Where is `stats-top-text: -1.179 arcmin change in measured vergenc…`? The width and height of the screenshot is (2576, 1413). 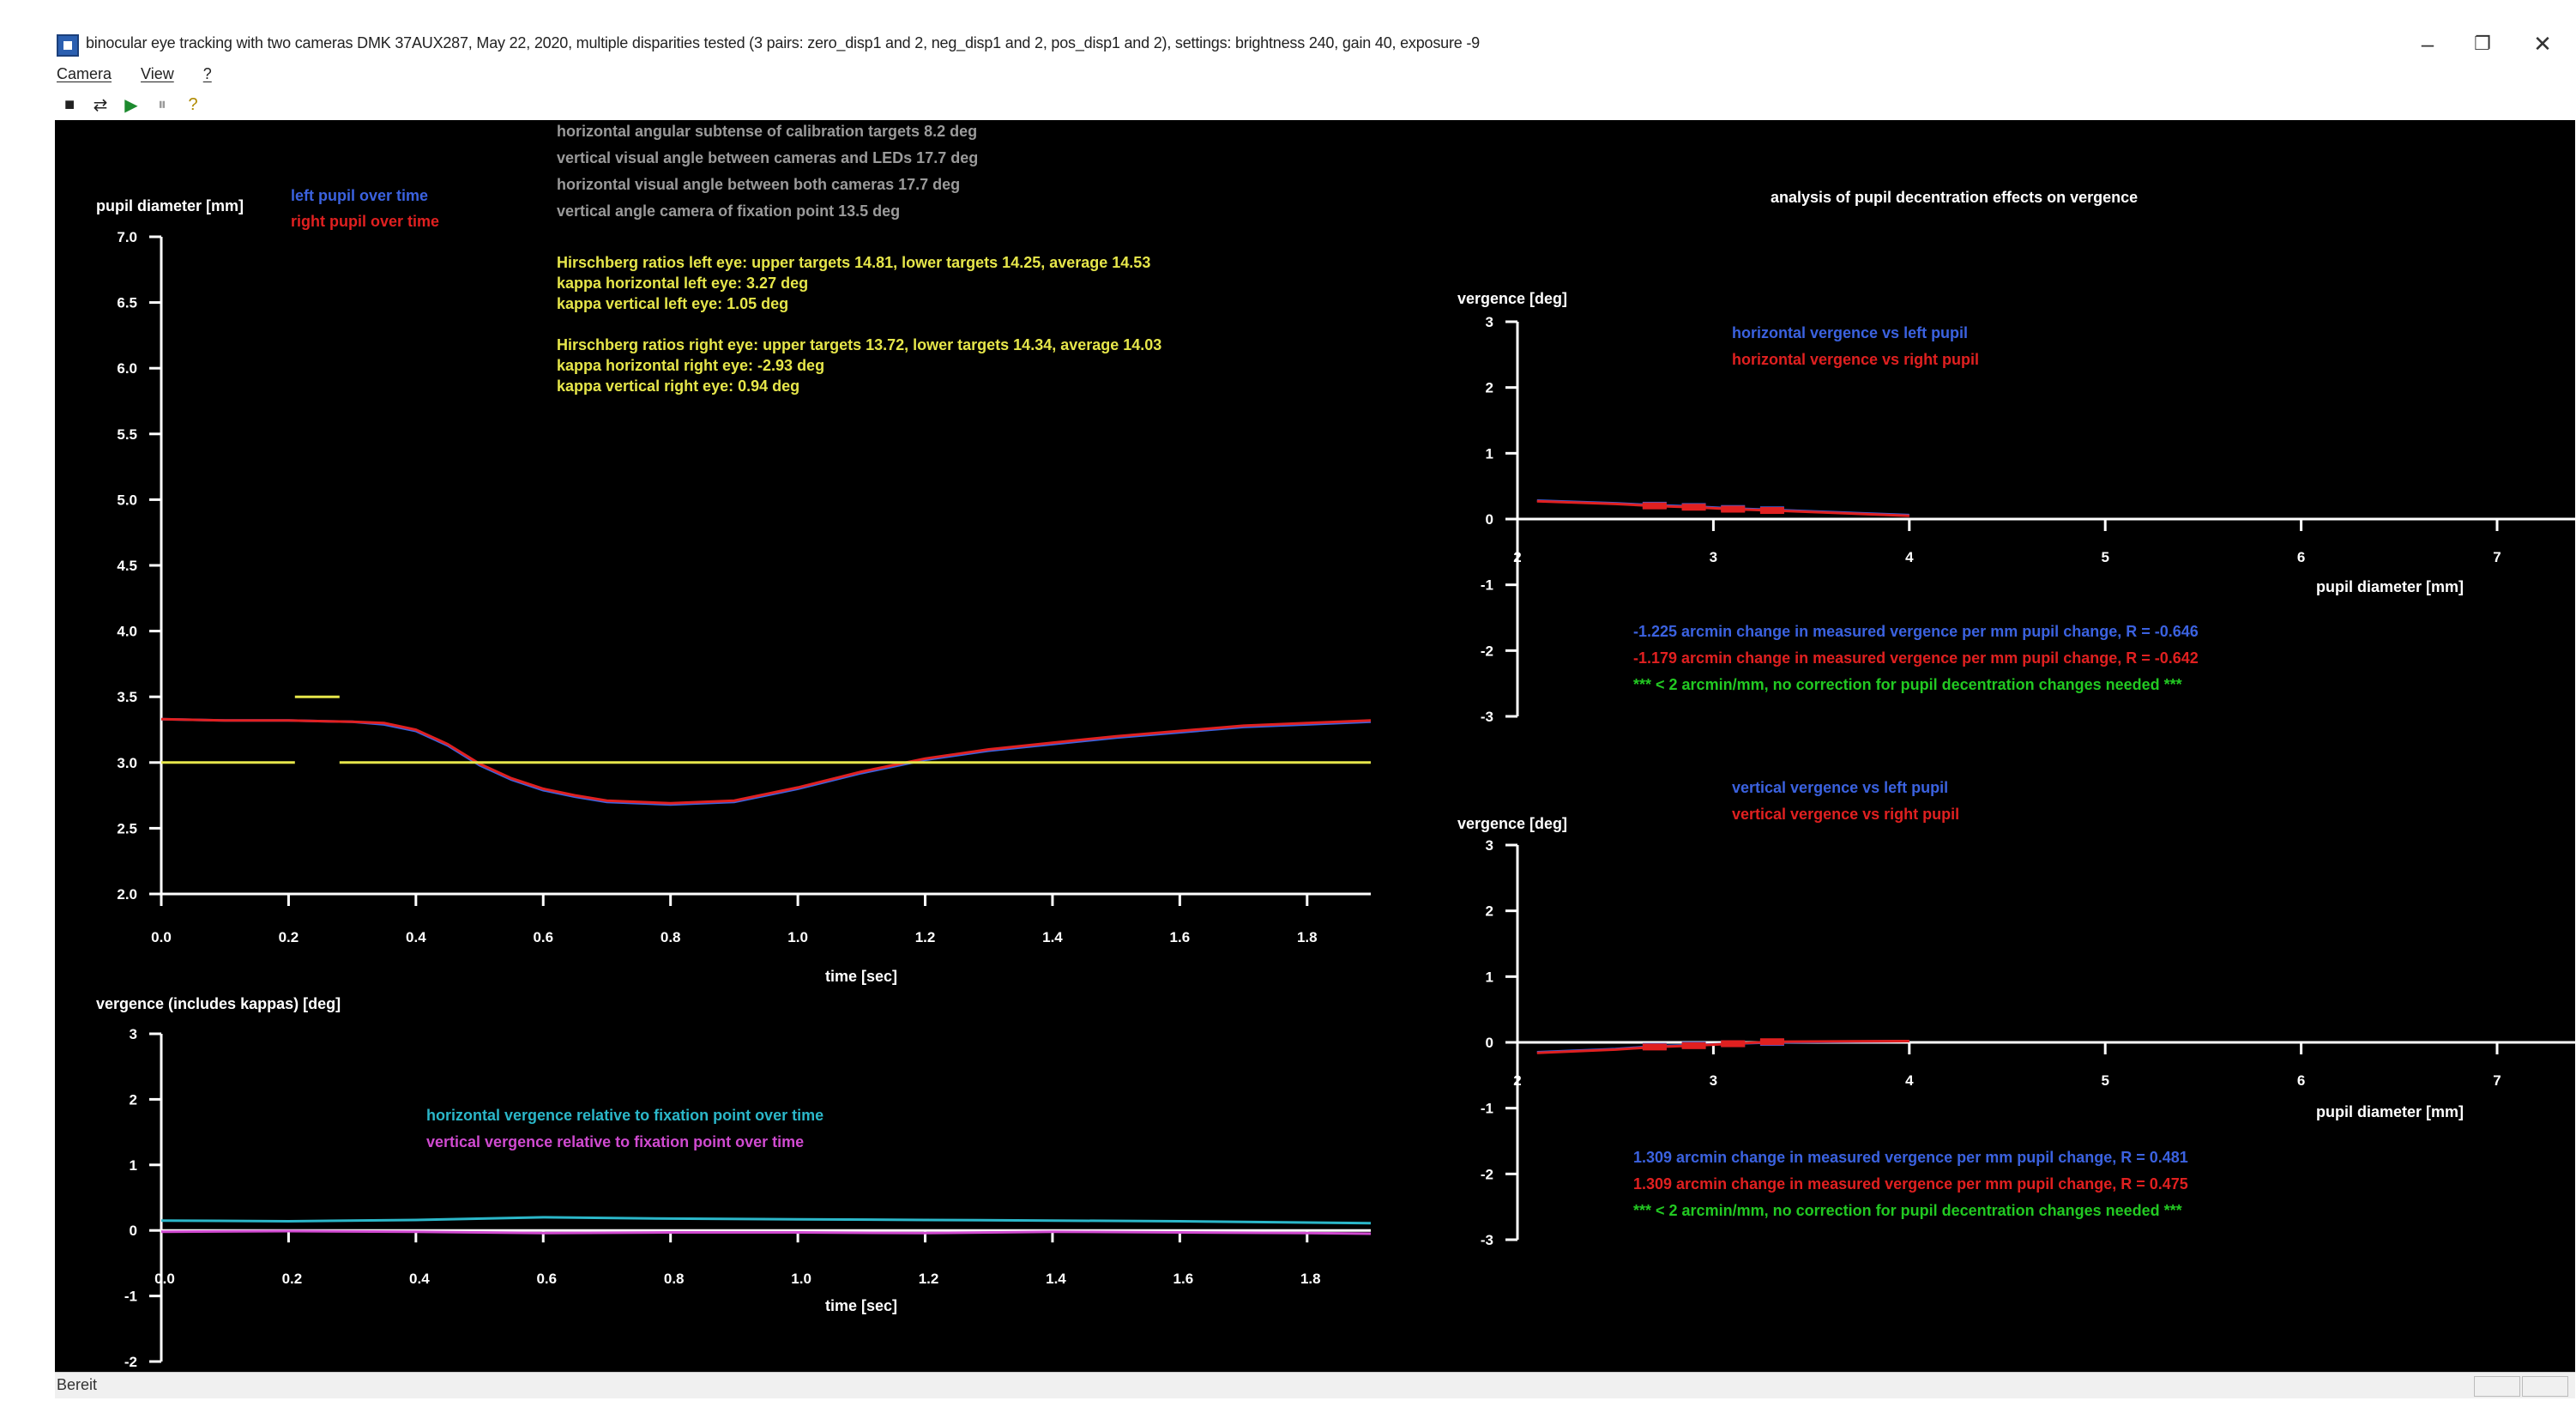 stats-top-text: -1.179 arcmin change in measured vergenc… is located at coordinates (1916, 658).